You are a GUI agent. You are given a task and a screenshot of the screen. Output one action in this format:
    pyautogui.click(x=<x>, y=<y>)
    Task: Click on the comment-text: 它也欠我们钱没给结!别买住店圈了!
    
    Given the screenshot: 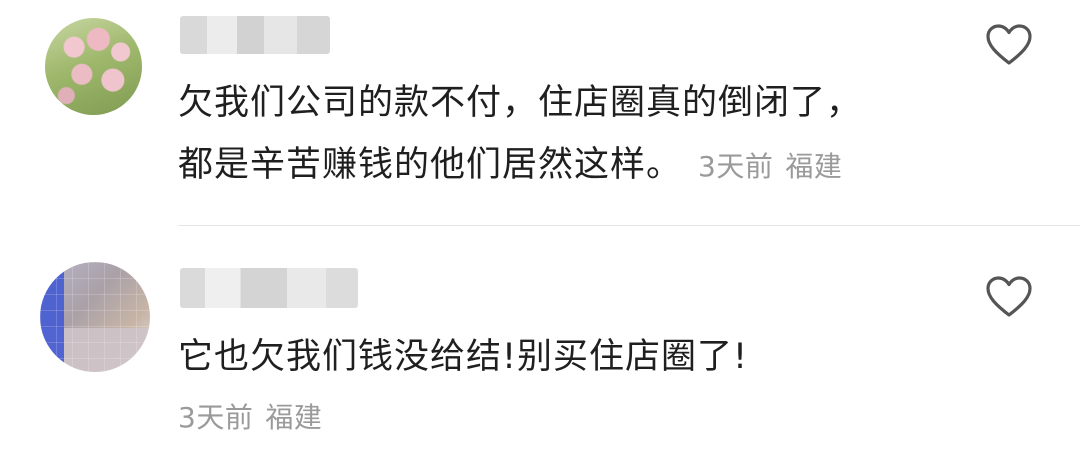 What is the action you would take?
    pyautogui.click(x=558, y=357)
    